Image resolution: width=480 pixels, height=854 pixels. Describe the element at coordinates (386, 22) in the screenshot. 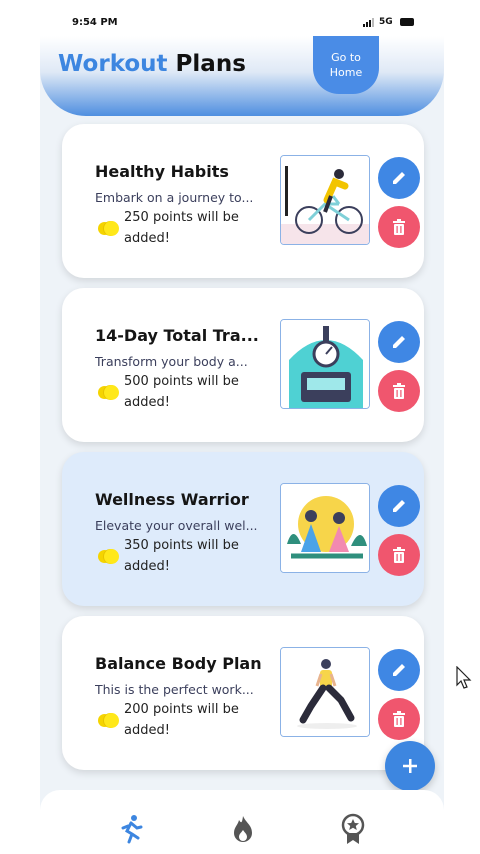

I see `network-type: 5G` at that location.